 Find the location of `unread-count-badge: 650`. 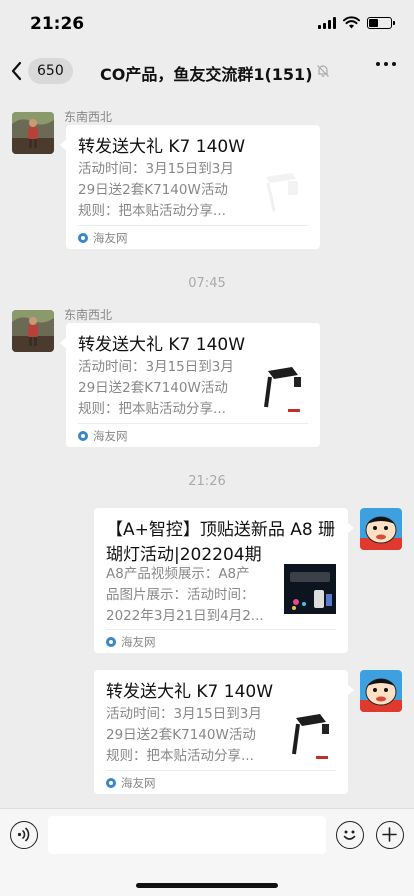

unread-count-badge: 650 is located at coordinates (50, 71).